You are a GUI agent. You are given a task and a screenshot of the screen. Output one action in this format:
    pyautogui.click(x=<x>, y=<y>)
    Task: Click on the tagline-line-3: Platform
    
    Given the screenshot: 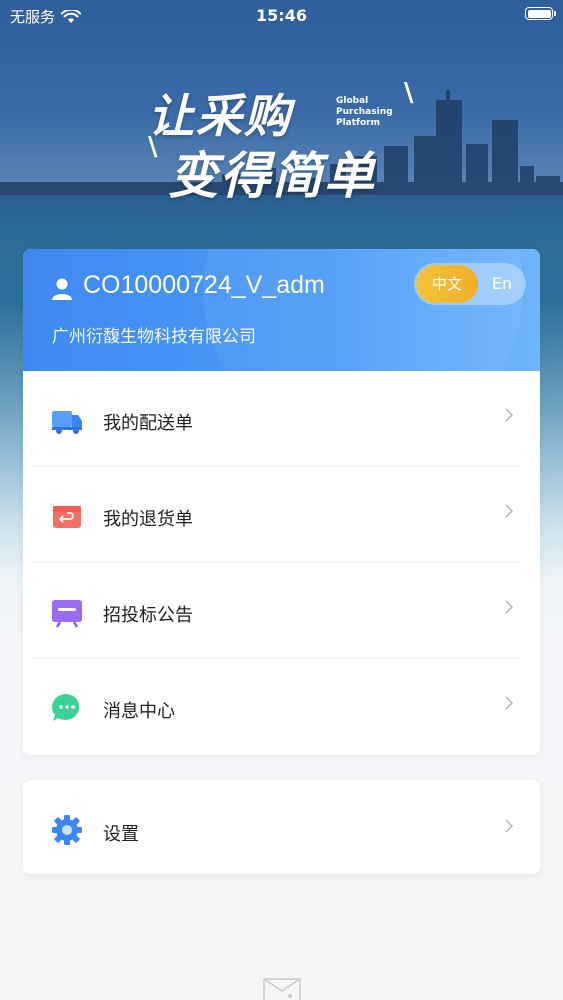 What is the action you would take?
    pyautogui.click(x=358, y=123)
    